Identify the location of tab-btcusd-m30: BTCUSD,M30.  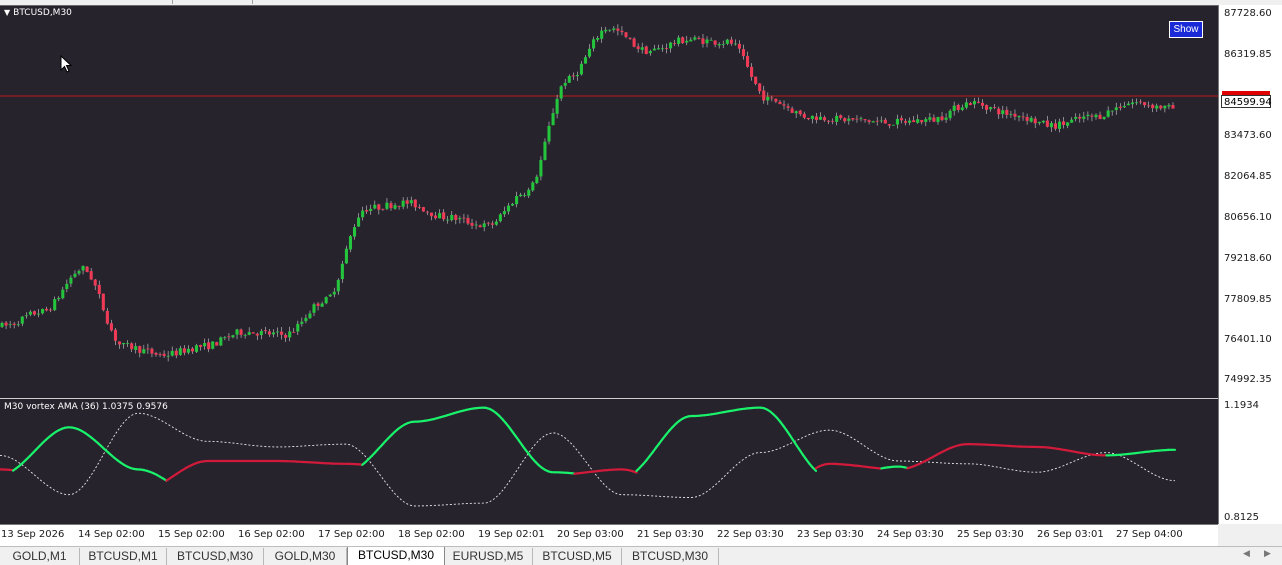
(215, 556).